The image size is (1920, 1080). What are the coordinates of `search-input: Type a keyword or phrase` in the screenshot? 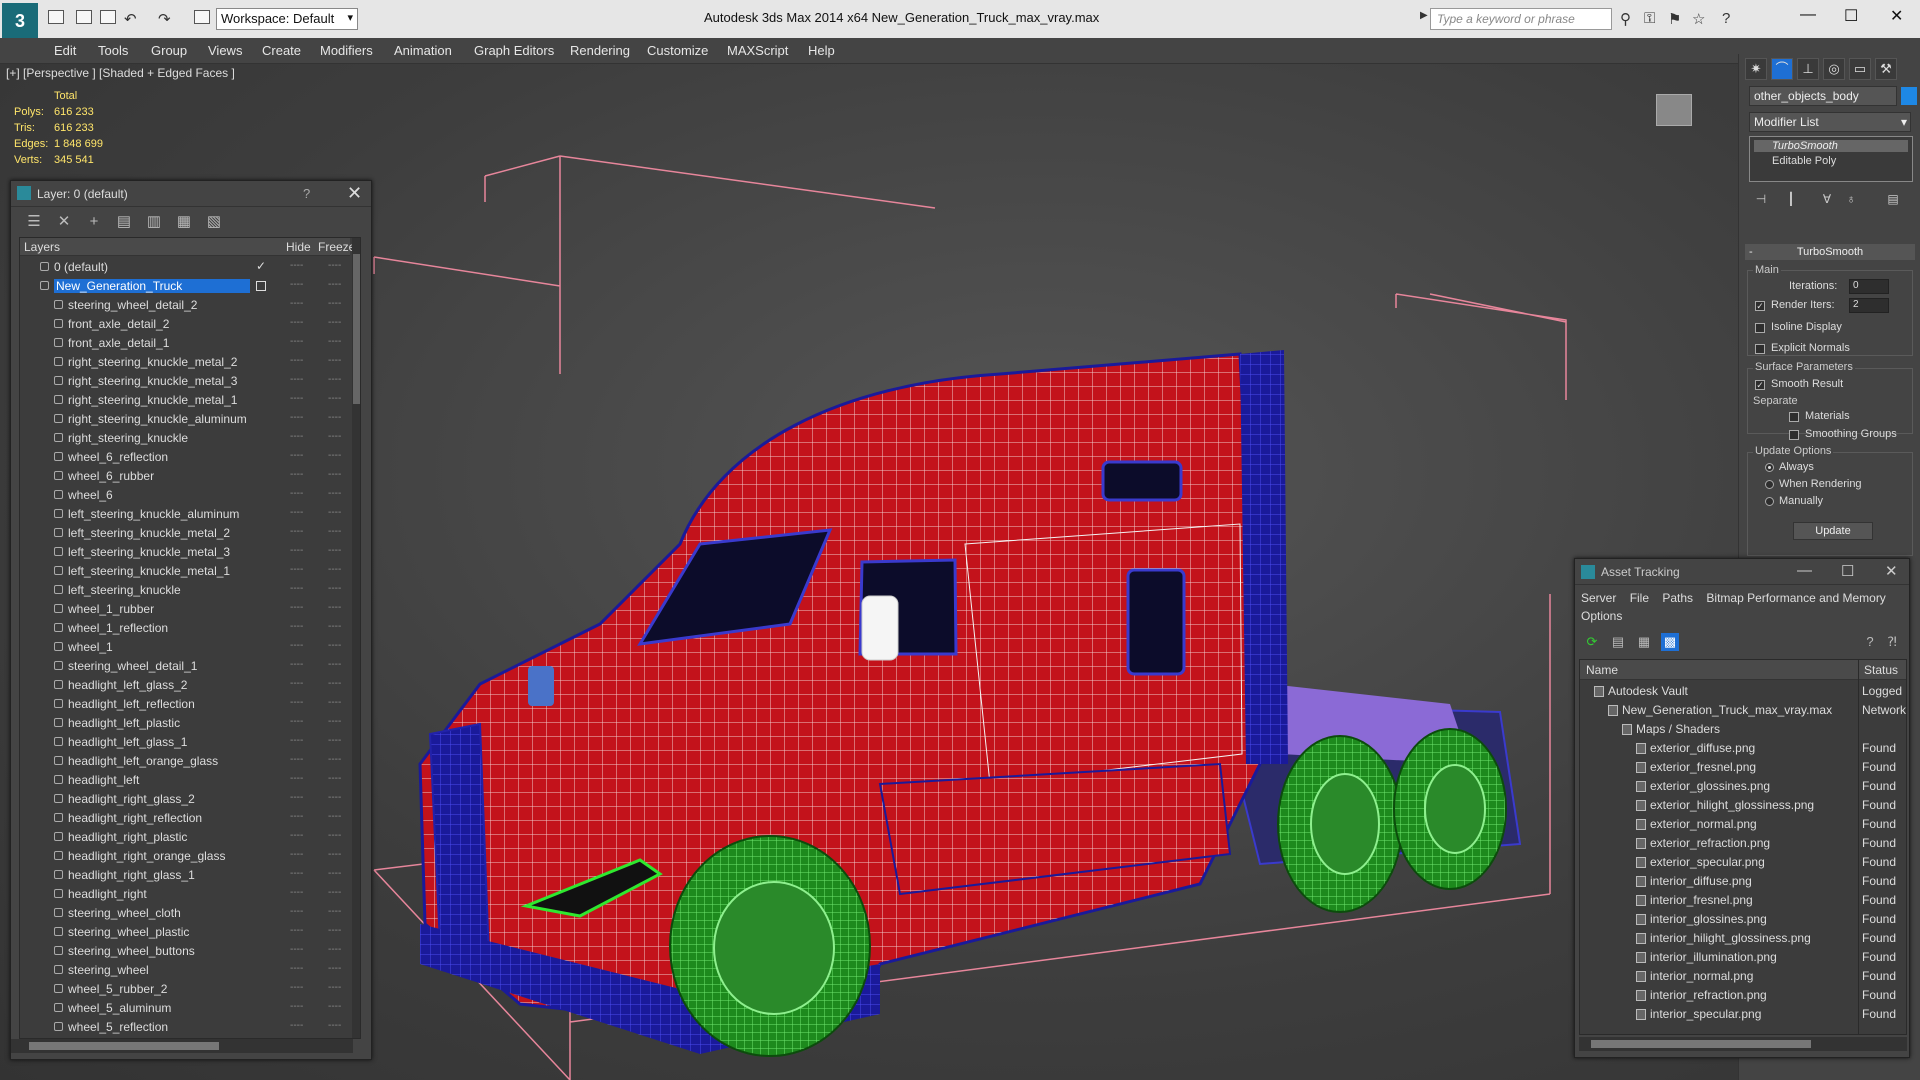 It's located at (1521, 19).